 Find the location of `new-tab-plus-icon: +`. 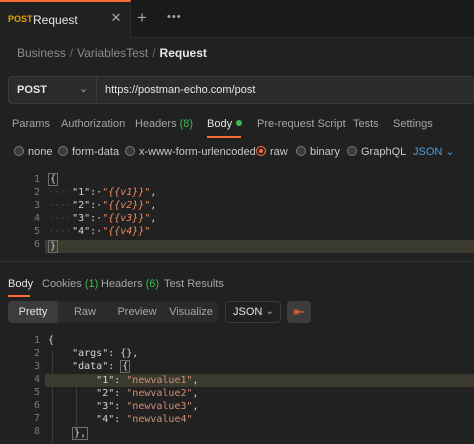

new-tab-plus-icon: + is located at coordinates (142, 18).